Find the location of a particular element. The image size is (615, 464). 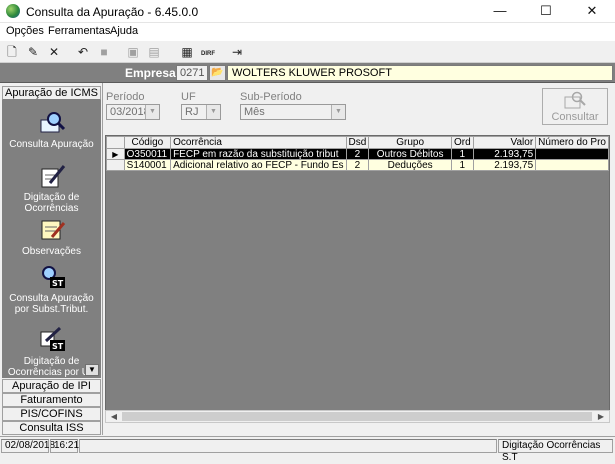

column-numero-processo: Número do Pro is located at coordinates (572, 142).